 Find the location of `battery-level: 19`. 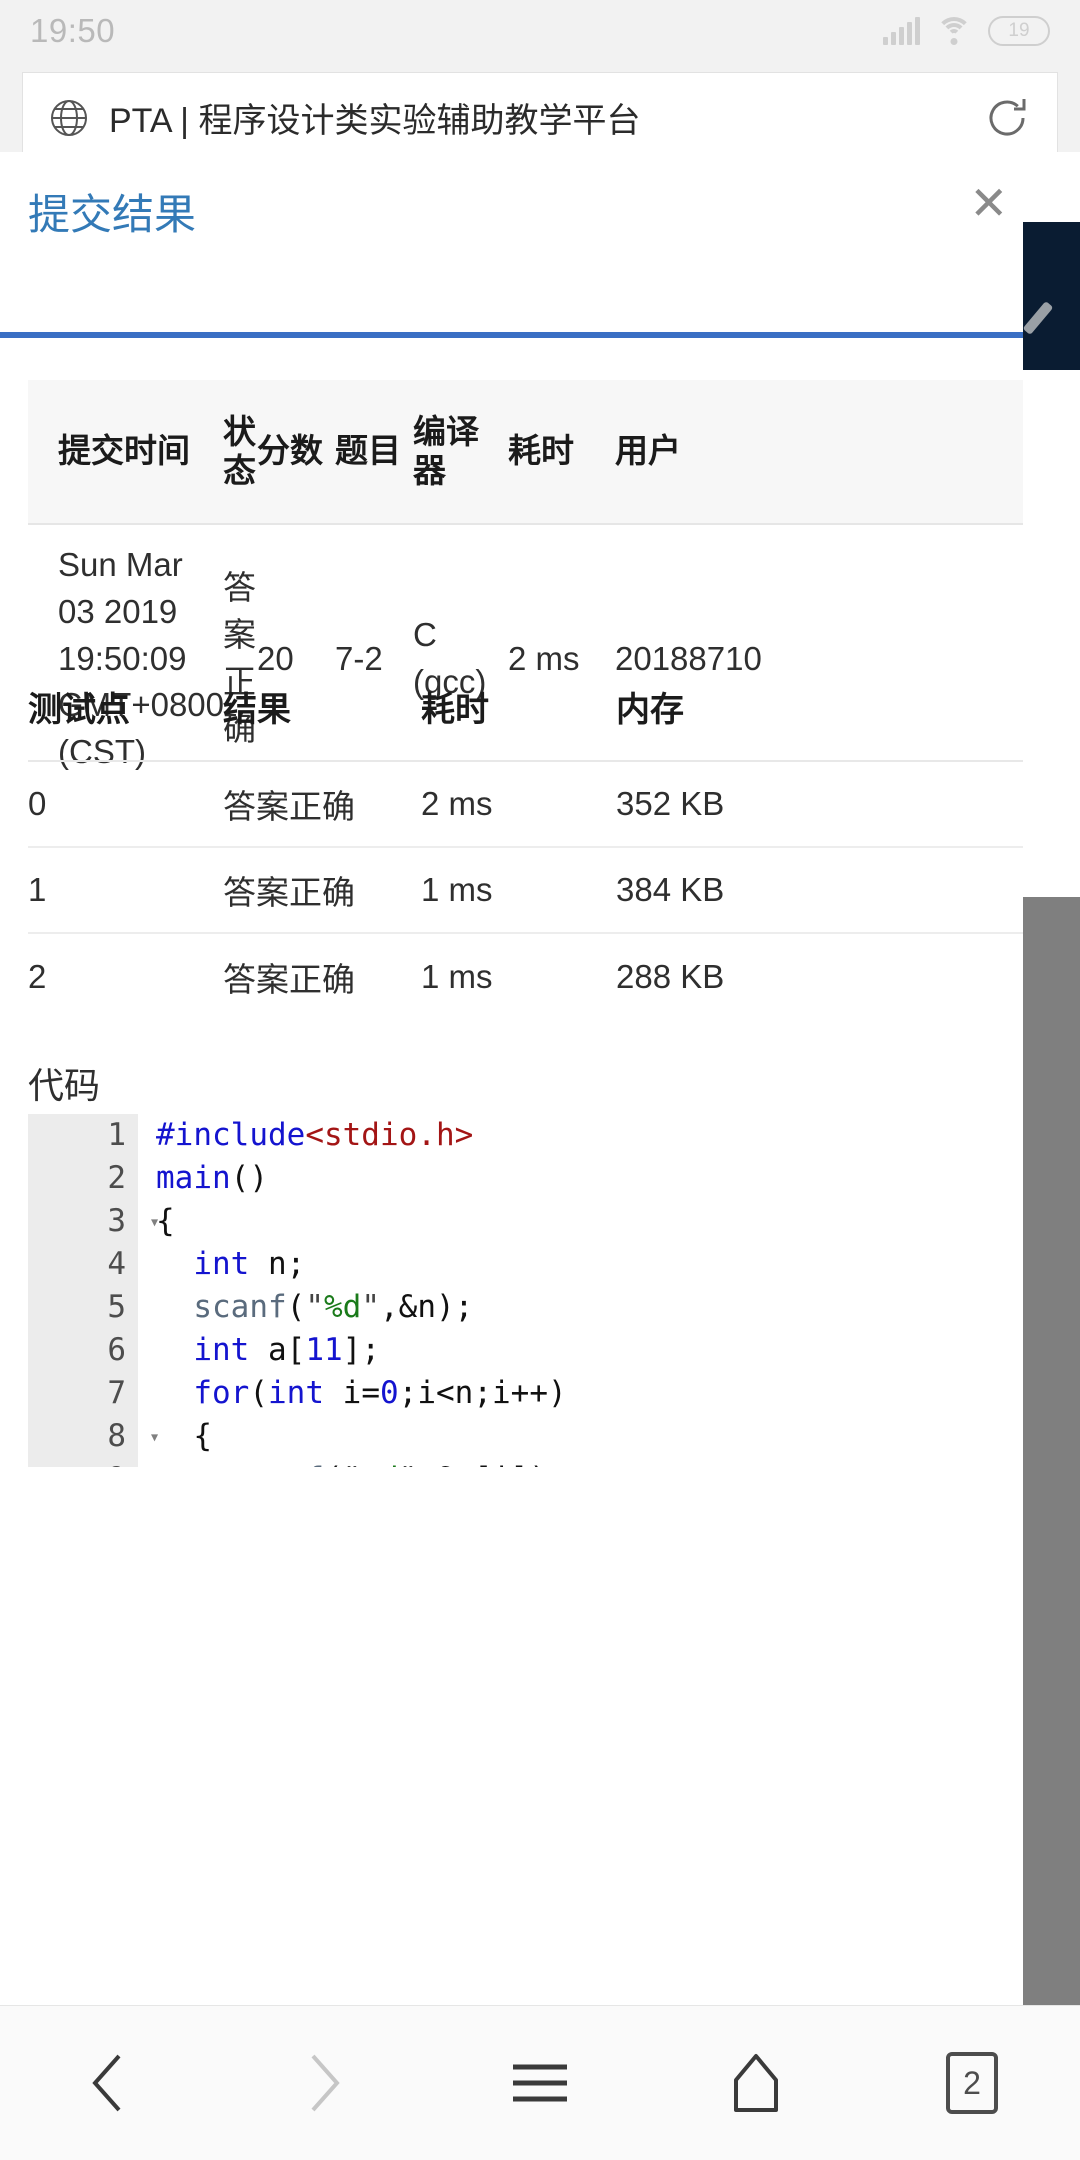

battery-level: 19 is located at coordinates (1019, 30).